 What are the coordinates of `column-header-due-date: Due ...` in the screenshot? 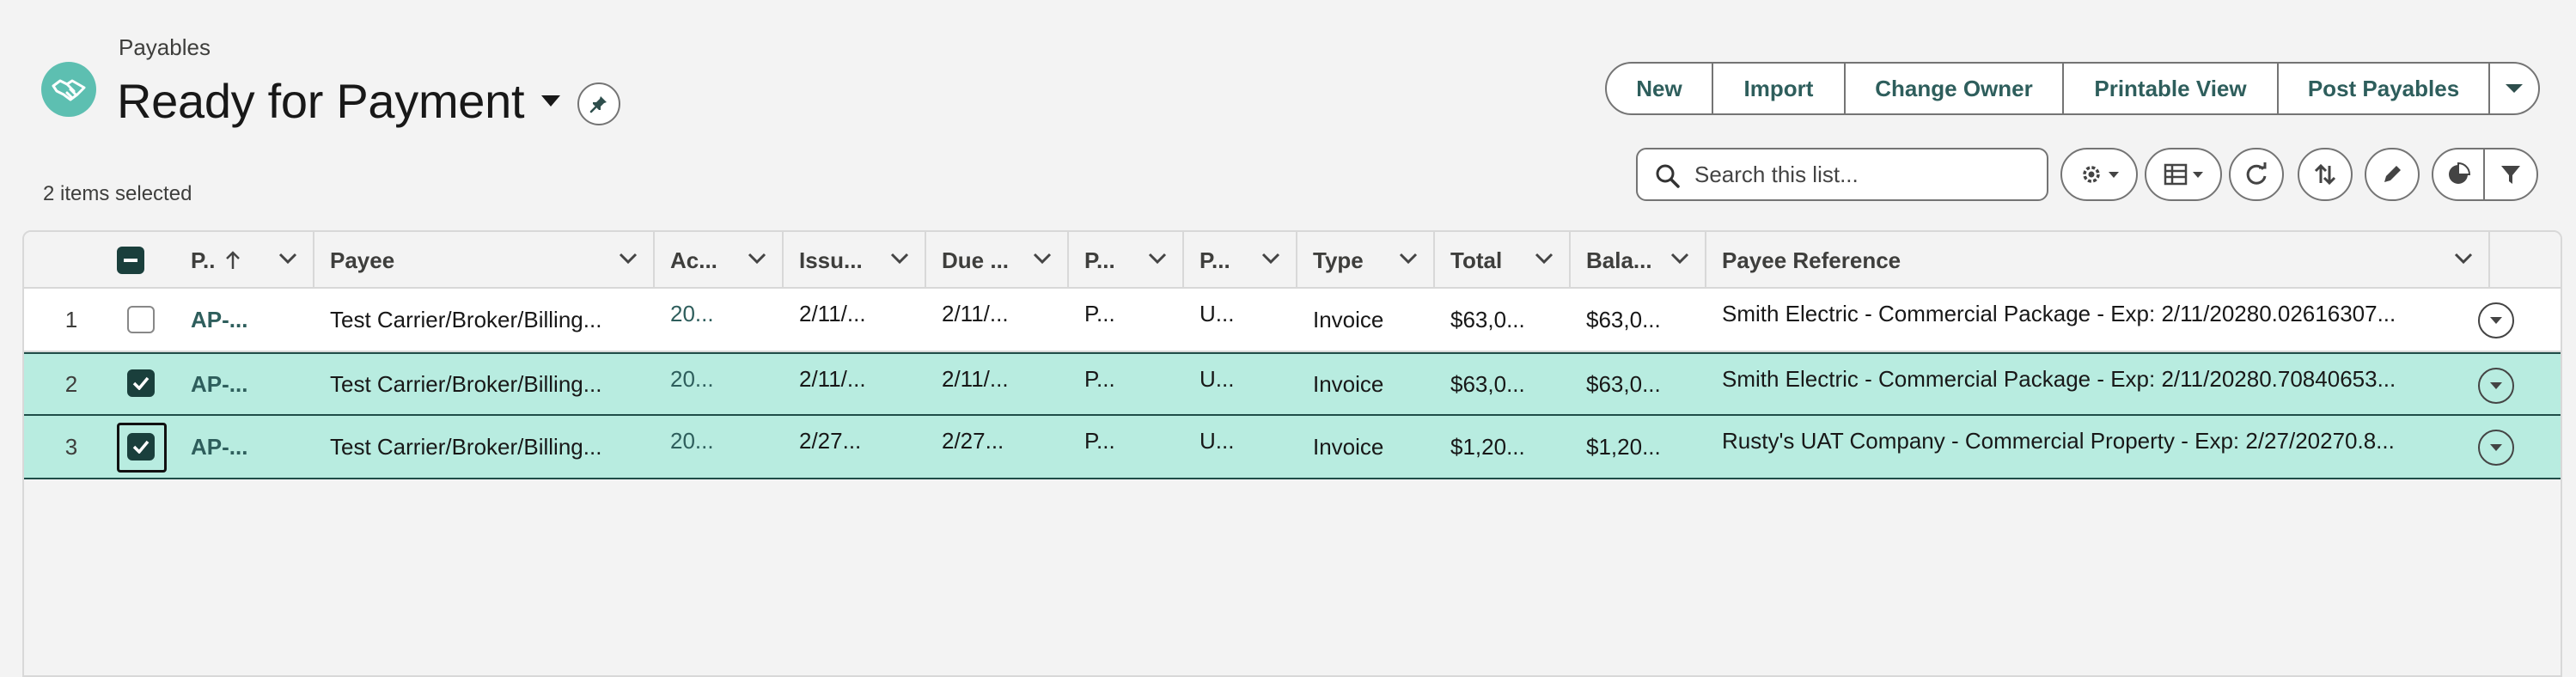 It's located at (997, 260).